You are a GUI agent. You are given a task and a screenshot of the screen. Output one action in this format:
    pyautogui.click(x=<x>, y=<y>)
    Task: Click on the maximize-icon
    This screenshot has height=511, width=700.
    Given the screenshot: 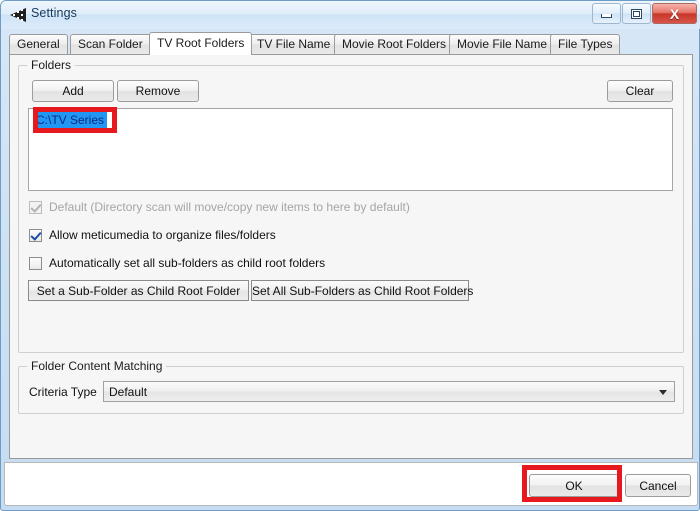 What is the action you would take?
    pyautogui.click(x=636, y=13)
    